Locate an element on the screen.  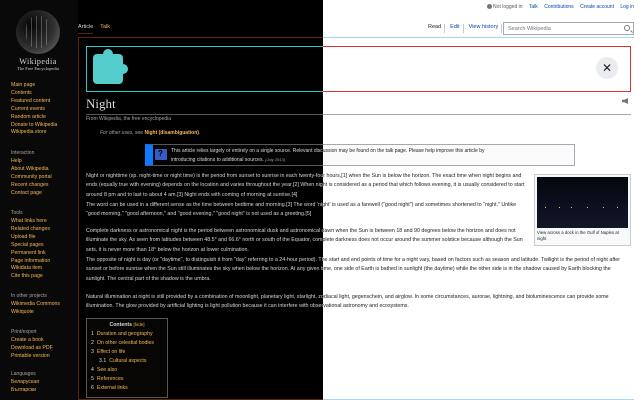
sidebar-item-special: Special pages is located at coordinates (44, 246).